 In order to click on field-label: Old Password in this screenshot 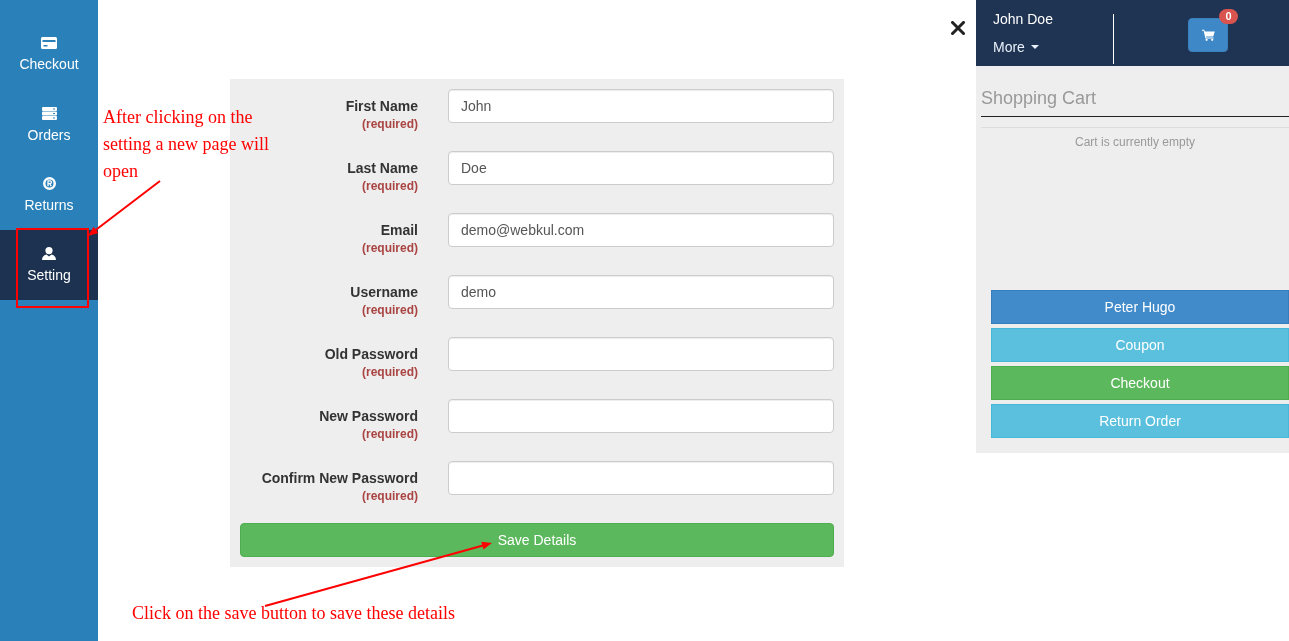, I will do `click(371, 354)`.